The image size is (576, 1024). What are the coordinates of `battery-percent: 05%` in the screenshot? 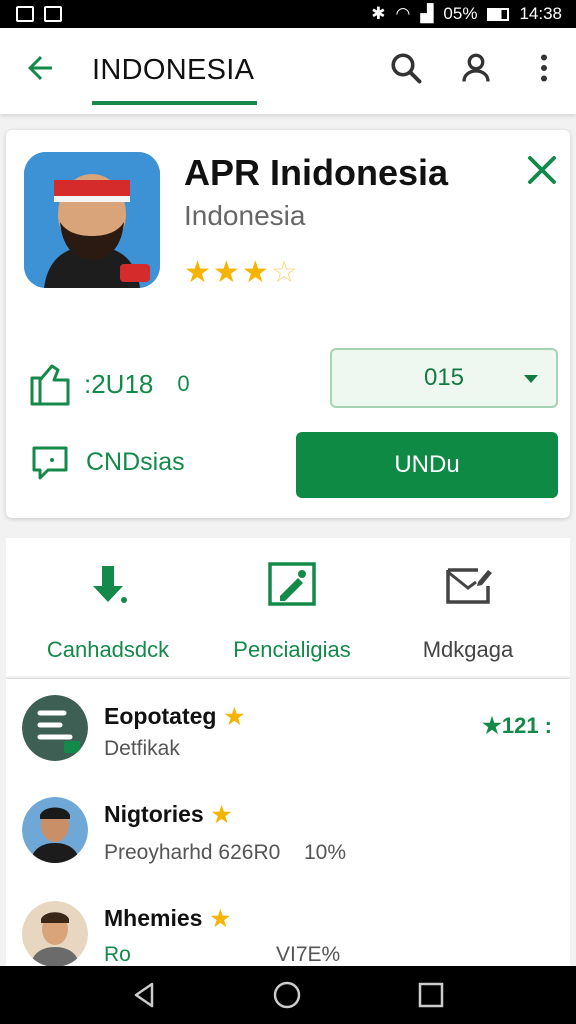 It's located at (460, 13).